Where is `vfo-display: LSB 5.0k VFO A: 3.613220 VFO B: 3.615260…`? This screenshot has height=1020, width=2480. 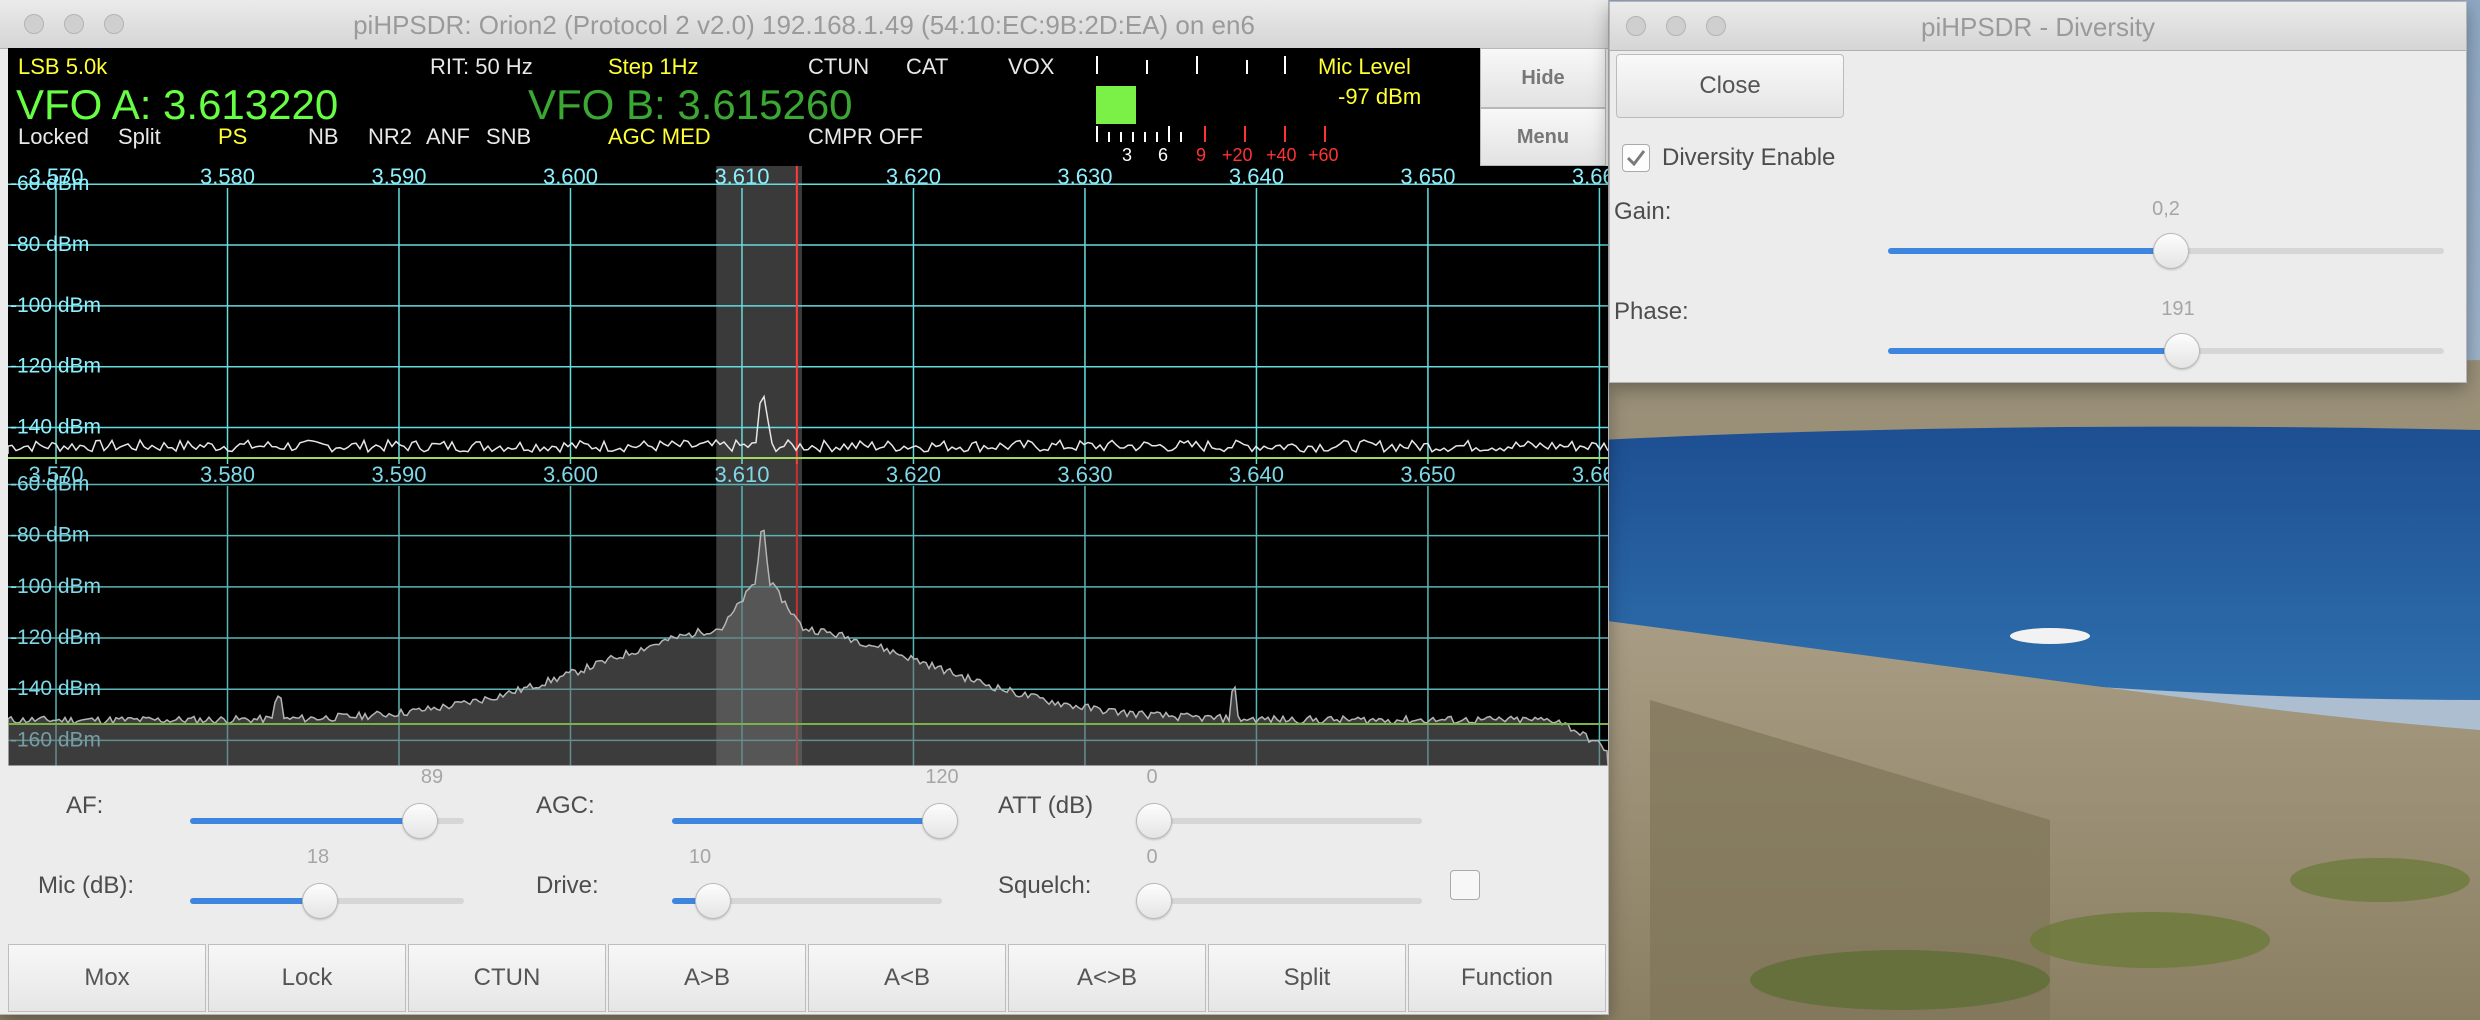
vfo-display: LSB 5.0k VFO A: 3.613220 VFO B: 3.615260… is located at coordinates (744, 107).